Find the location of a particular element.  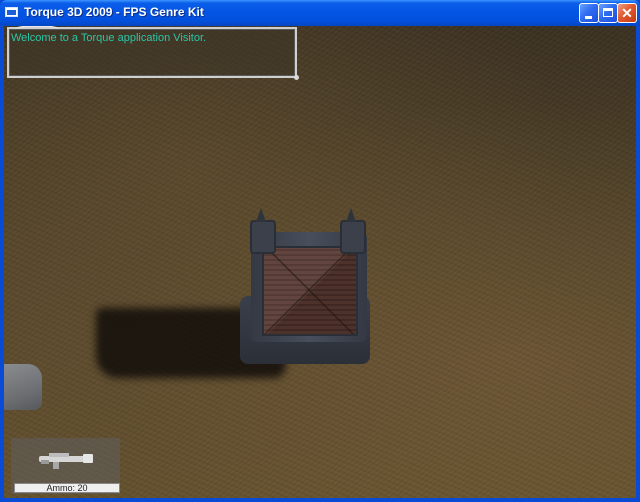

rock-boulder is located at coordinates (23, 387).